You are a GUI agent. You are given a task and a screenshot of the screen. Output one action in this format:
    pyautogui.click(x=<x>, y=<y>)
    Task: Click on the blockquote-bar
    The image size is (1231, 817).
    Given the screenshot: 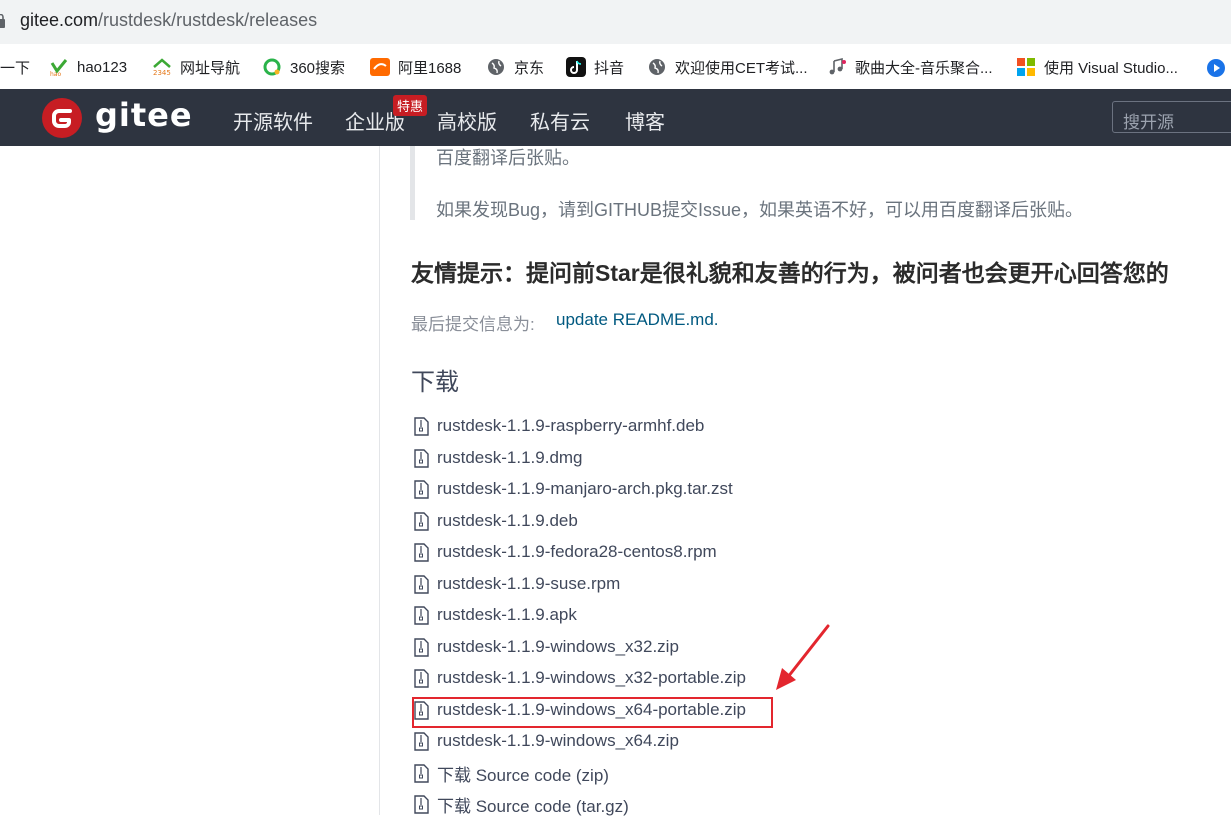 What is the action you would take?
    pyautogui.click(x=412, y=183)
    